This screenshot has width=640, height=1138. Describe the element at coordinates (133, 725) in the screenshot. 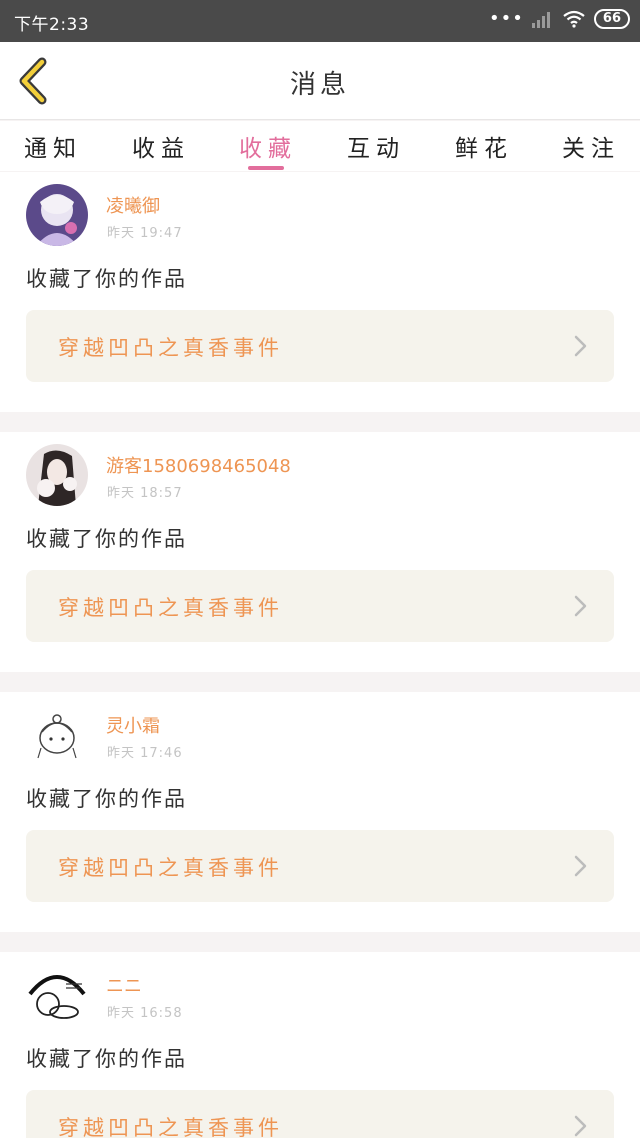

I see `username: 灵小霜` at that location.